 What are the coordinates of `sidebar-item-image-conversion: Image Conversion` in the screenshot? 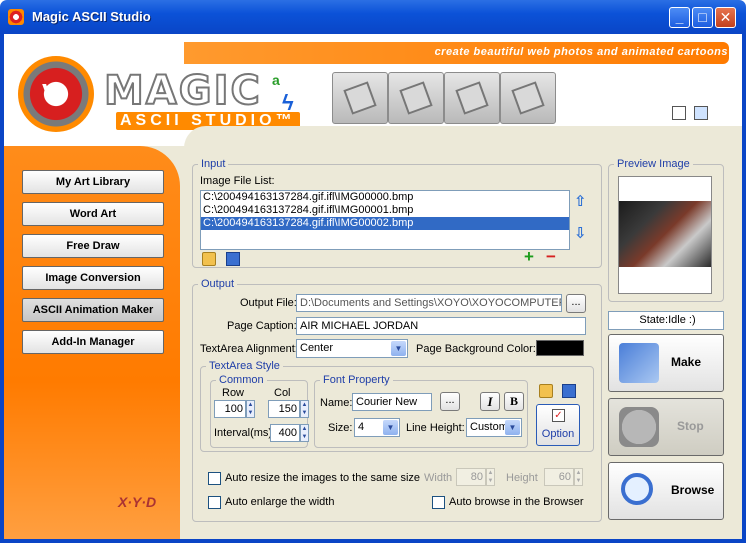 It's located at (93, 278).